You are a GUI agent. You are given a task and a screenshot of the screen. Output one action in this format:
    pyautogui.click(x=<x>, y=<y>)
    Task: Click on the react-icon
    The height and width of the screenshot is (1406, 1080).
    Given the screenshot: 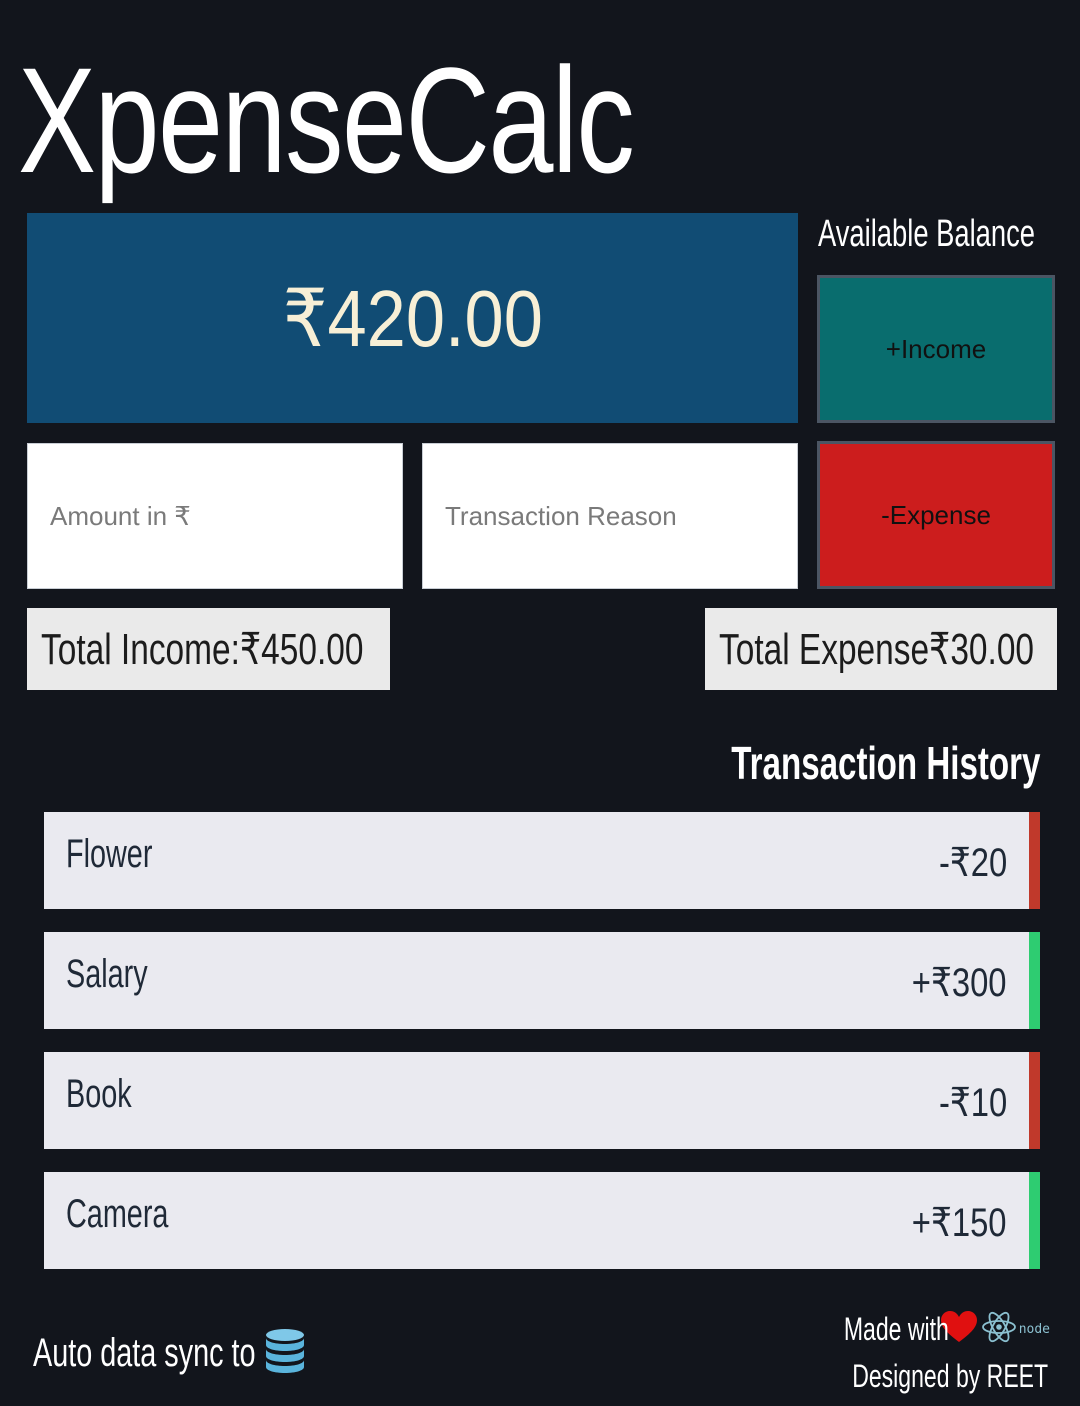 What is the action you would take?
    pyautogui.click(x=999, y=1329)
    